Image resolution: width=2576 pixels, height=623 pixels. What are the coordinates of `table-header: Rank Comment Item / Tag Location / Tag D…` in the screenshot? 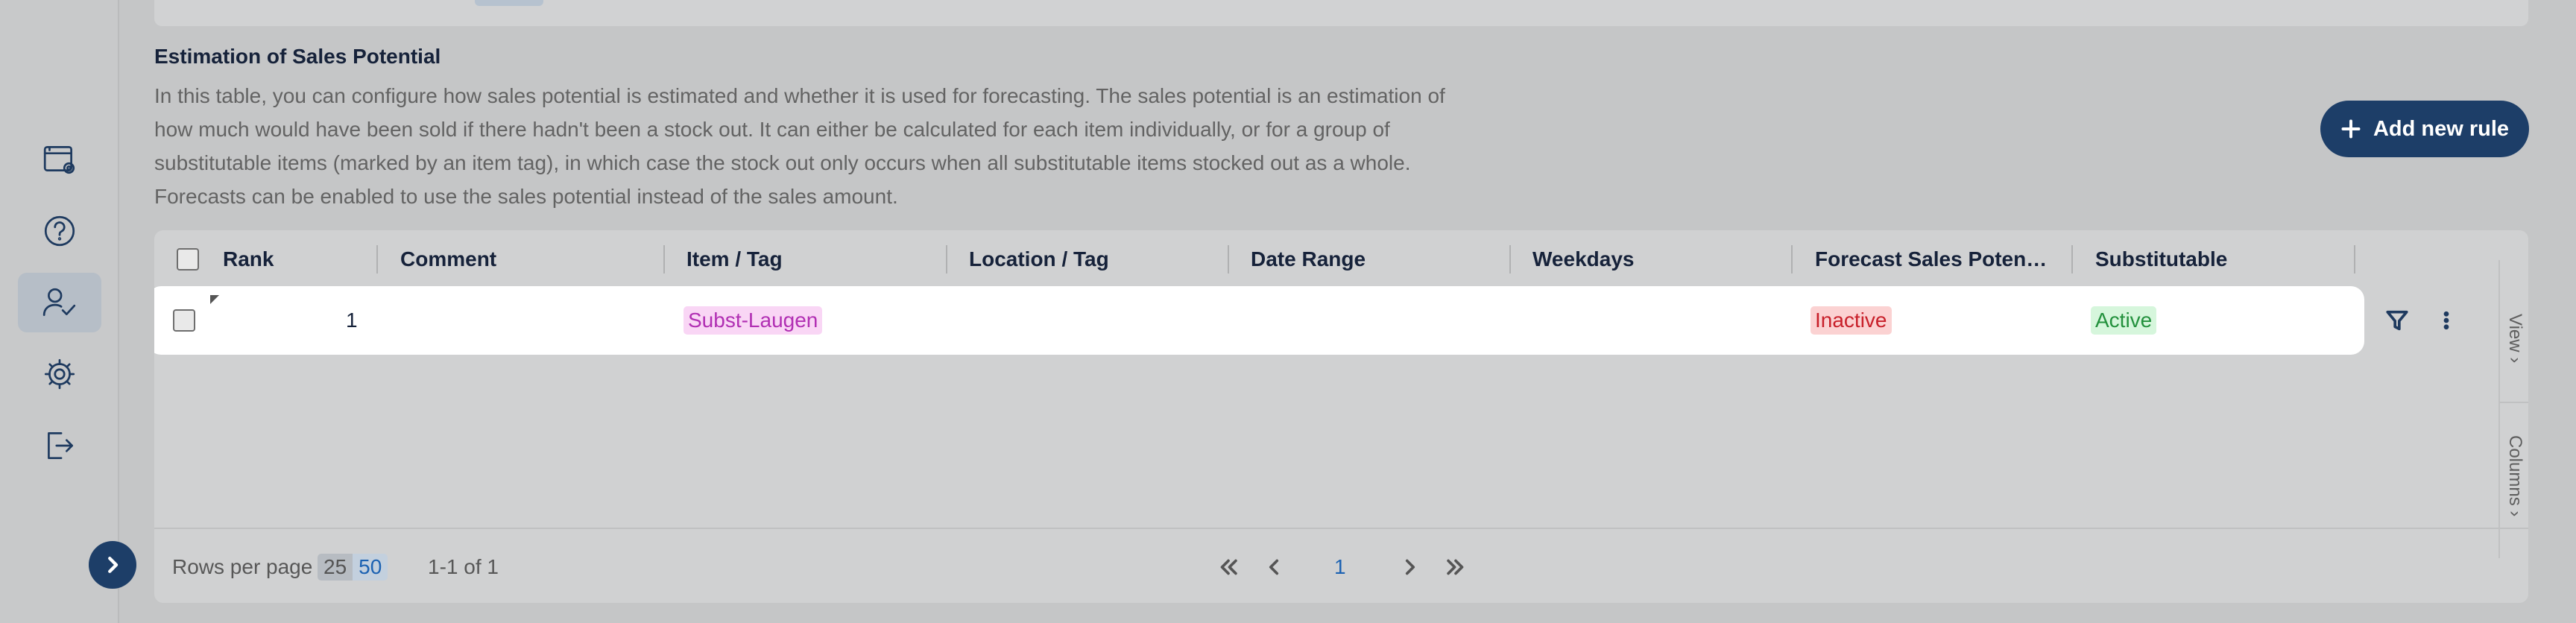 It's located at (1254, 259).